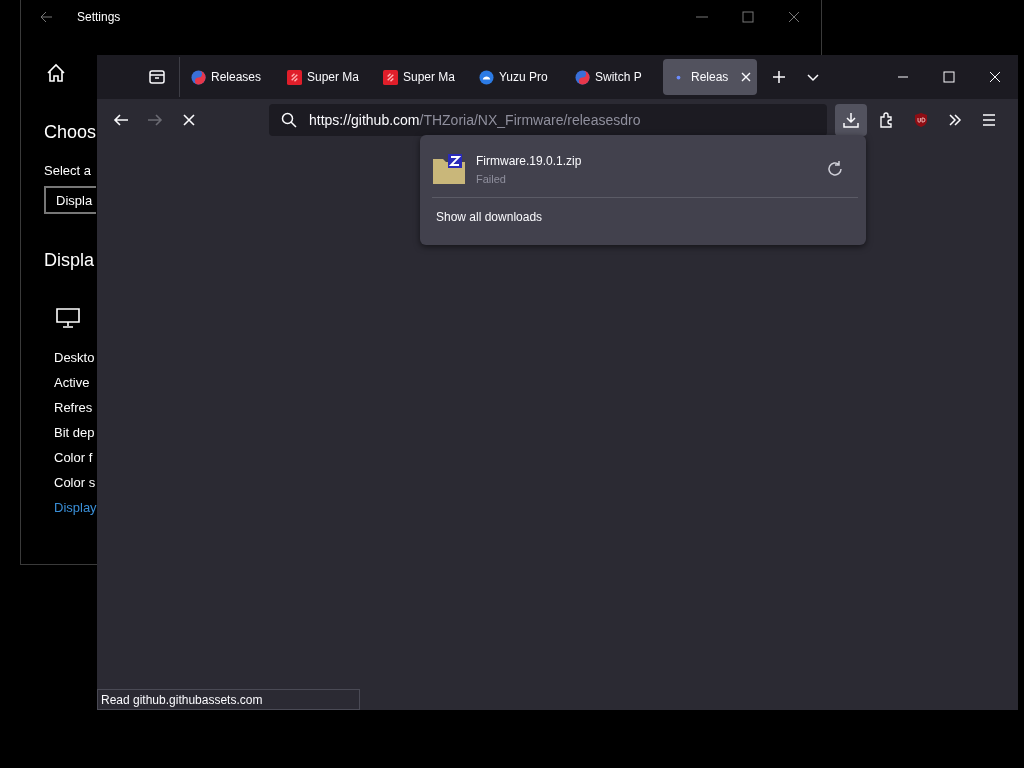  Describe the element at coordinates (75, 483) in the screenshot. I see `setting-label: Color s` at that location.